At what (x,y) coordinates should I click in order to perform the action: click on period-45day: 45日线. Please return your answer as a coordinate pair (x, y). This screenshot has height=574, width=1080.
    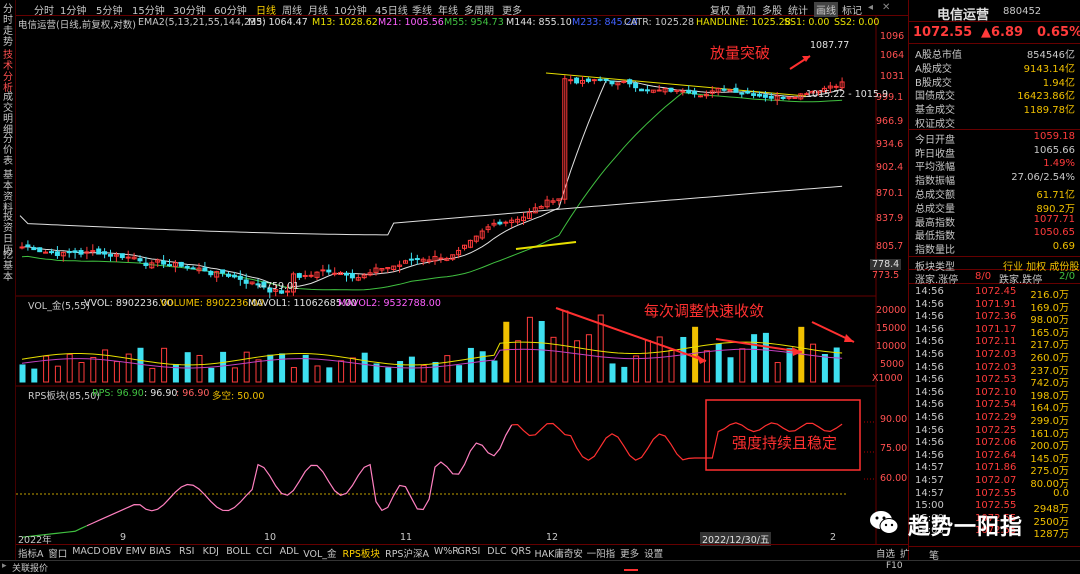
    Looking at the image, I should click on (391, 9).